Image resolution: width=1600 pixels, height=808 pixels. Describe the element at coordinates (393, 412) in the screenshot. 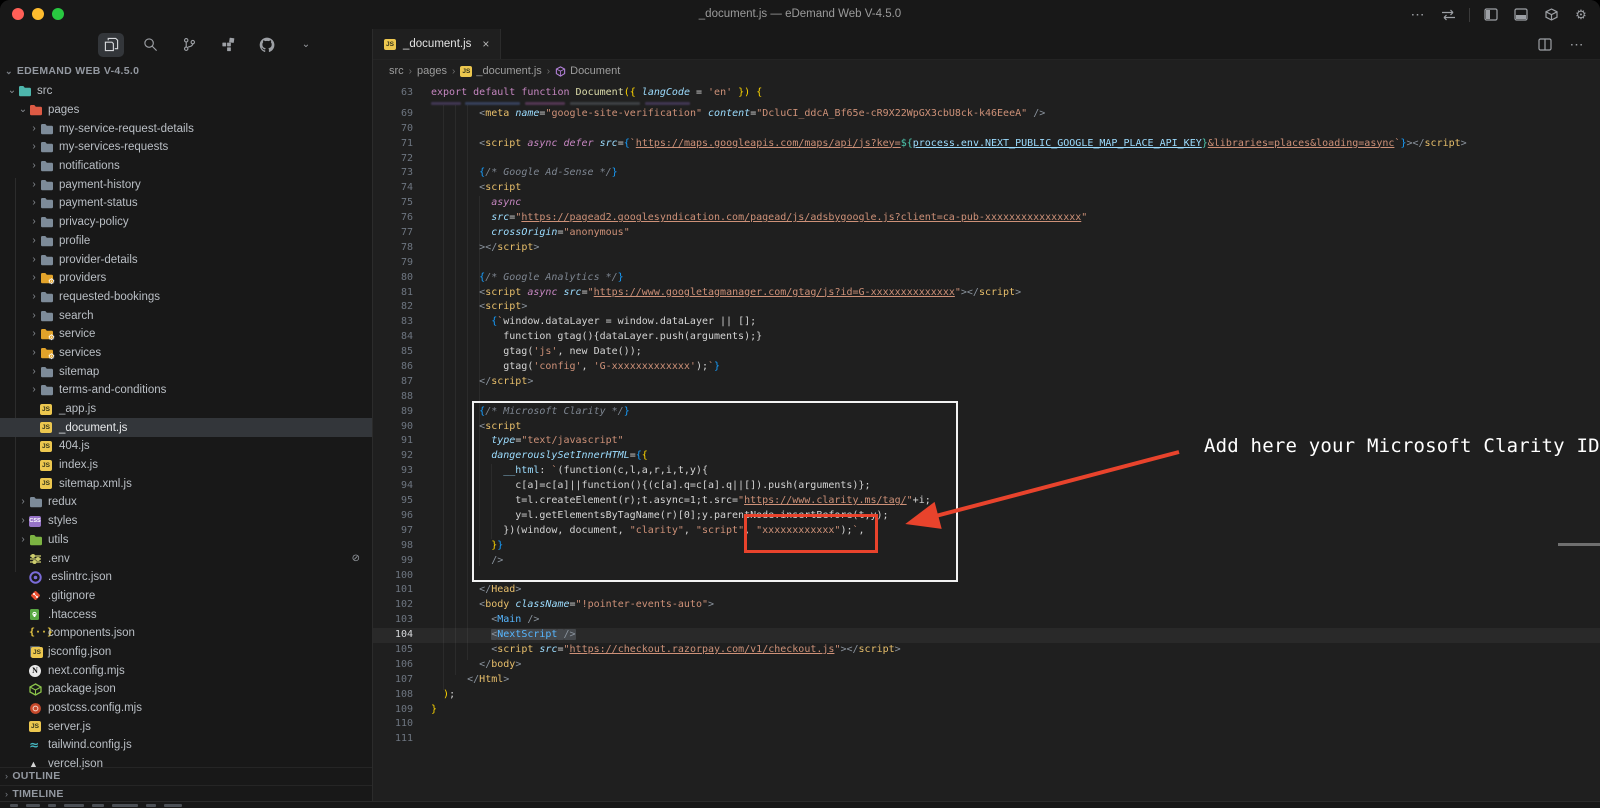

I see `line-number: 89` at that location.